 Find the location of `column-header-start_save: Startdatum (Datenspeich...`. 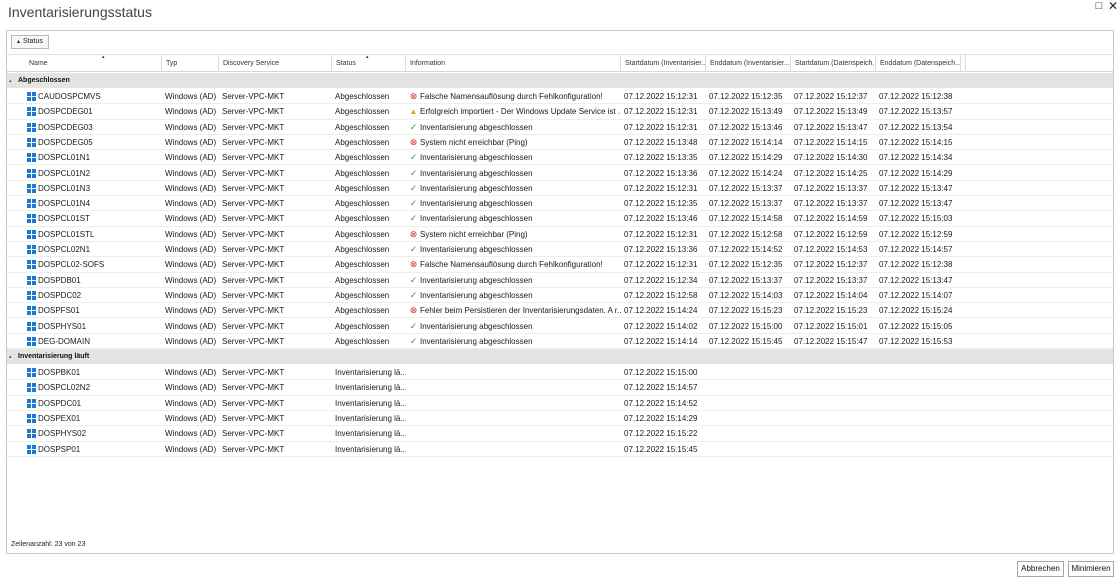

column-header-start_save: Startdatum (Datenspeich... is located at coordinates (833, 63).